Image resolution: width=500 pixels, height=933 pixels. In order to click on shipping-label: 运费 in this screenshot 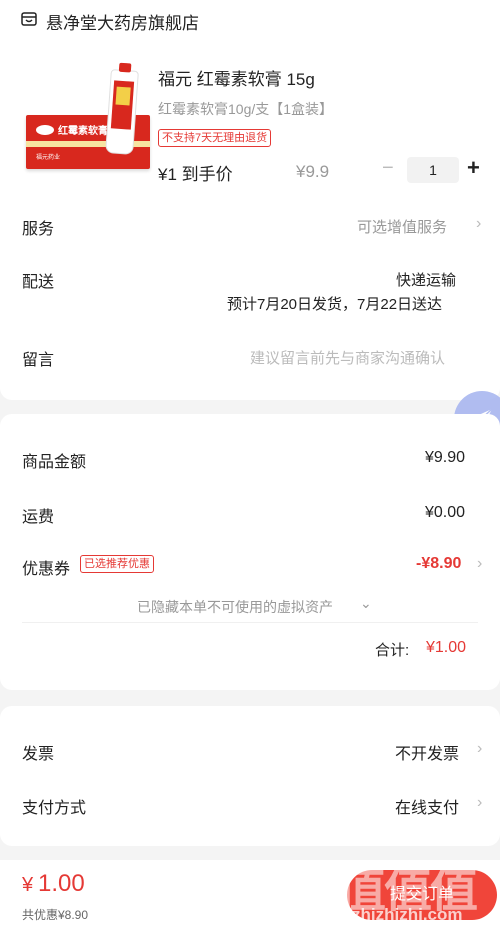, I will do `click(38, 517)`.